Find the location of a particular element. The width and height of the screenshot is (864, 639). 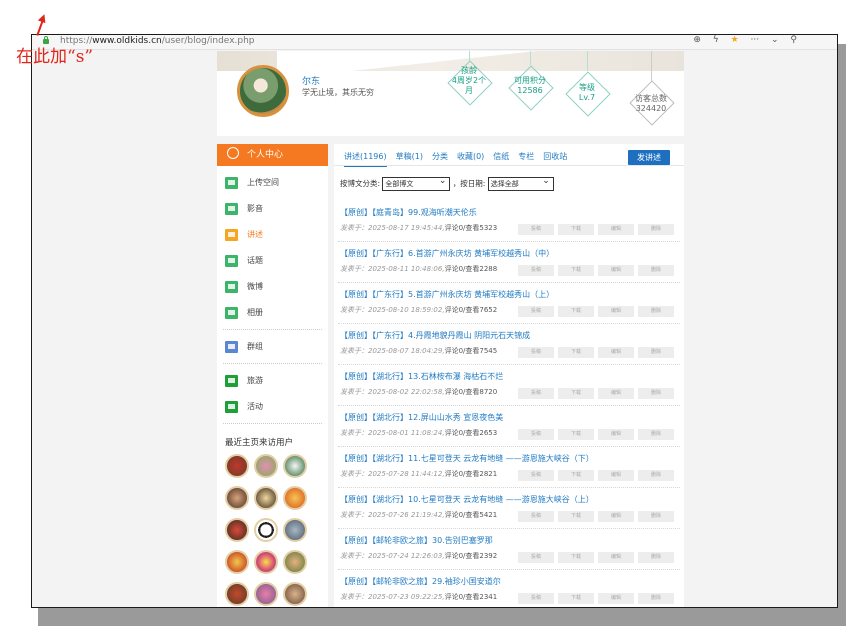

post-title: 【原创】【邮轮非欧之旅】30.告别巴塞罗那 is located at coordinates (416, 540).